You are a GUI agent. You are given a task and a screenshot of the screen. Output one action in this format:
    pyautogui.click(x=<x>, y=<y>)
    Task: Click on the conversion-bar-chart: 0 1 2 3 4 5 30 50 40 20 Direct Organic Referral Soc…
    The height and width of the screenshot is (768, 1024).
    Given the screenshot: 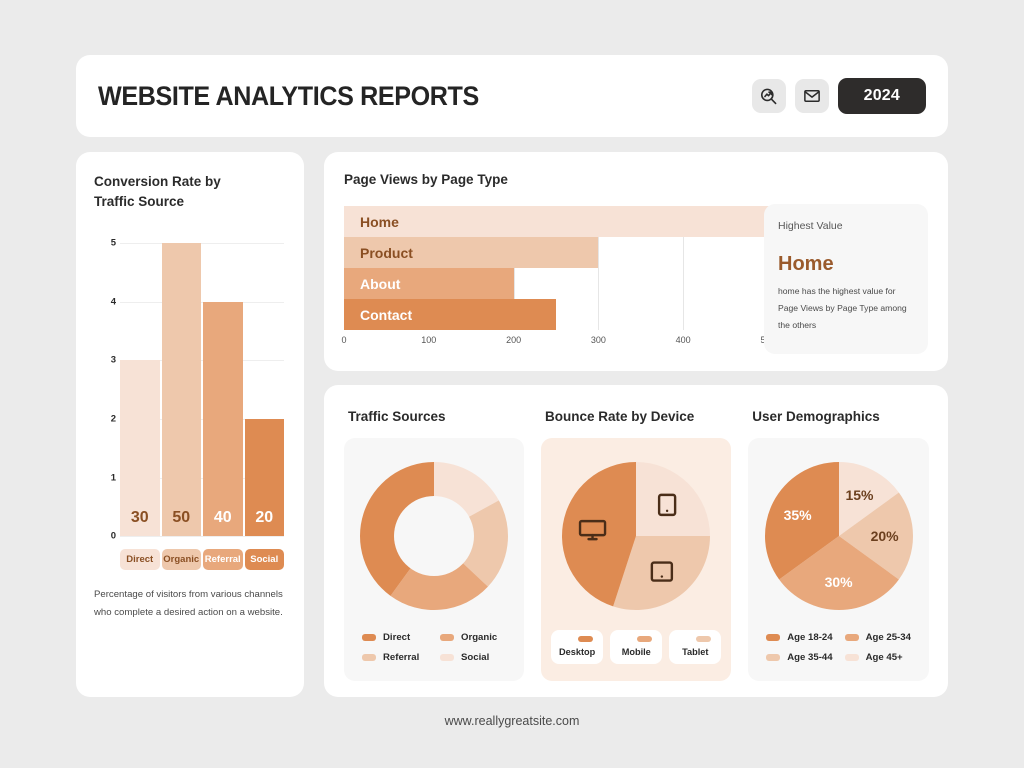 What is the action you would take?
    pyautogui.click(x=190, y=405)
    